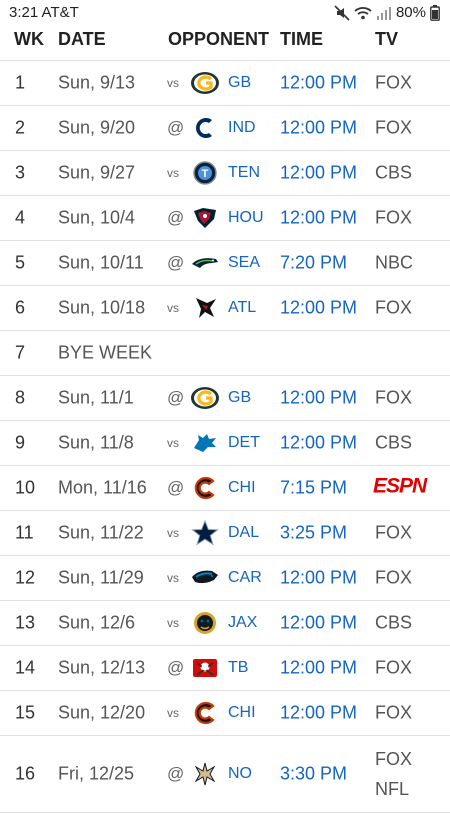  I want to click on week-number: 8, so click(20, 397).